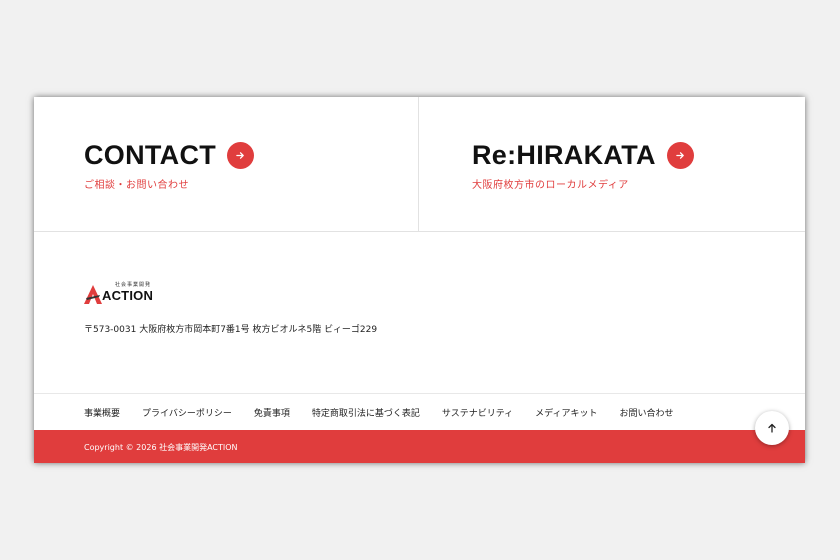  Describe the element at coordinates (136, 185) in the screenshot. I see `contact-subtitle: ご相談・お問い合わせ` at that location.